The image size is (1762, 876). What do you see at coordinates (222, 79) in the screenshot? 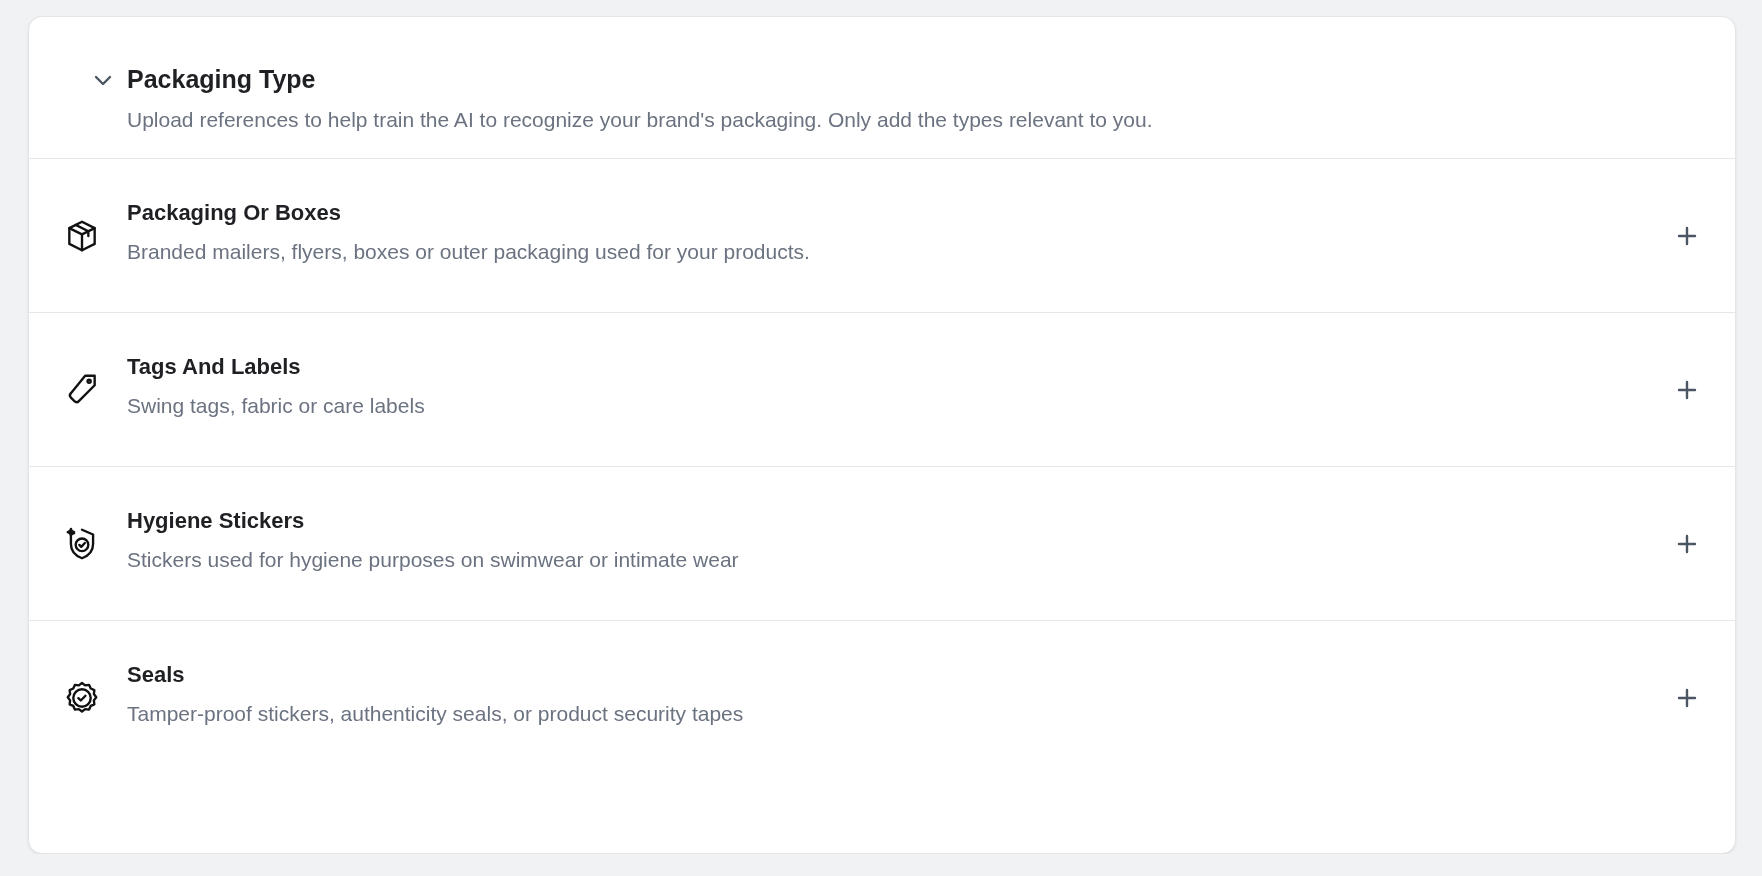
I see `section-title: Packaging Type` at bounding box center [222, 79].